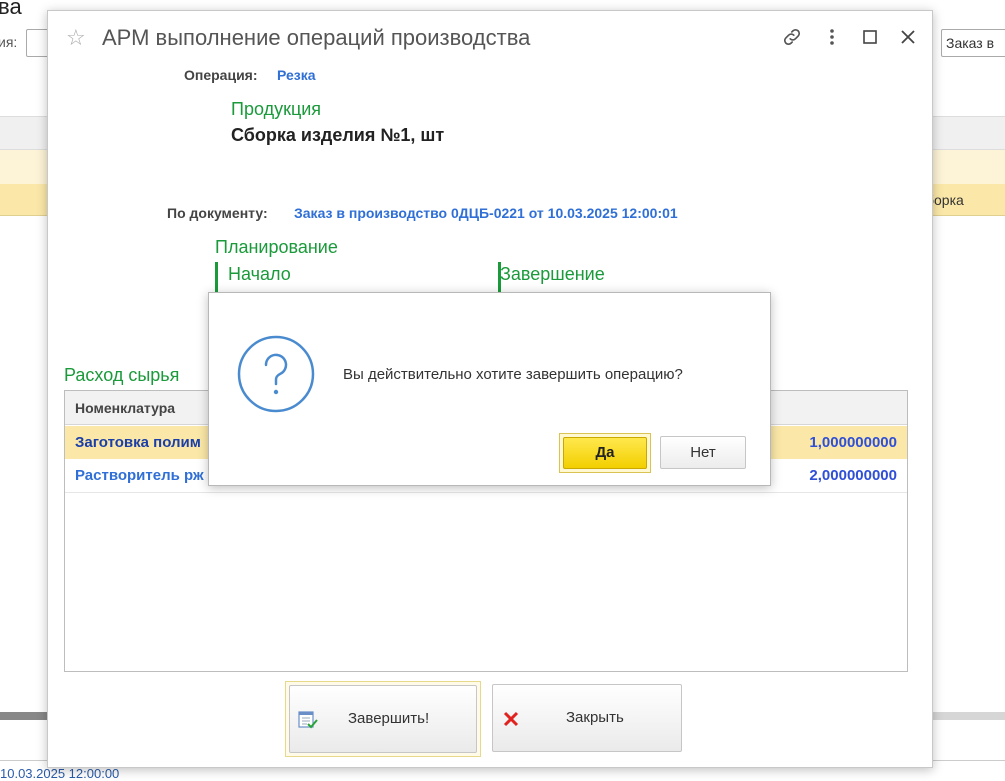  I want to click on planning-end-label: Завершение, so click(552, 274).